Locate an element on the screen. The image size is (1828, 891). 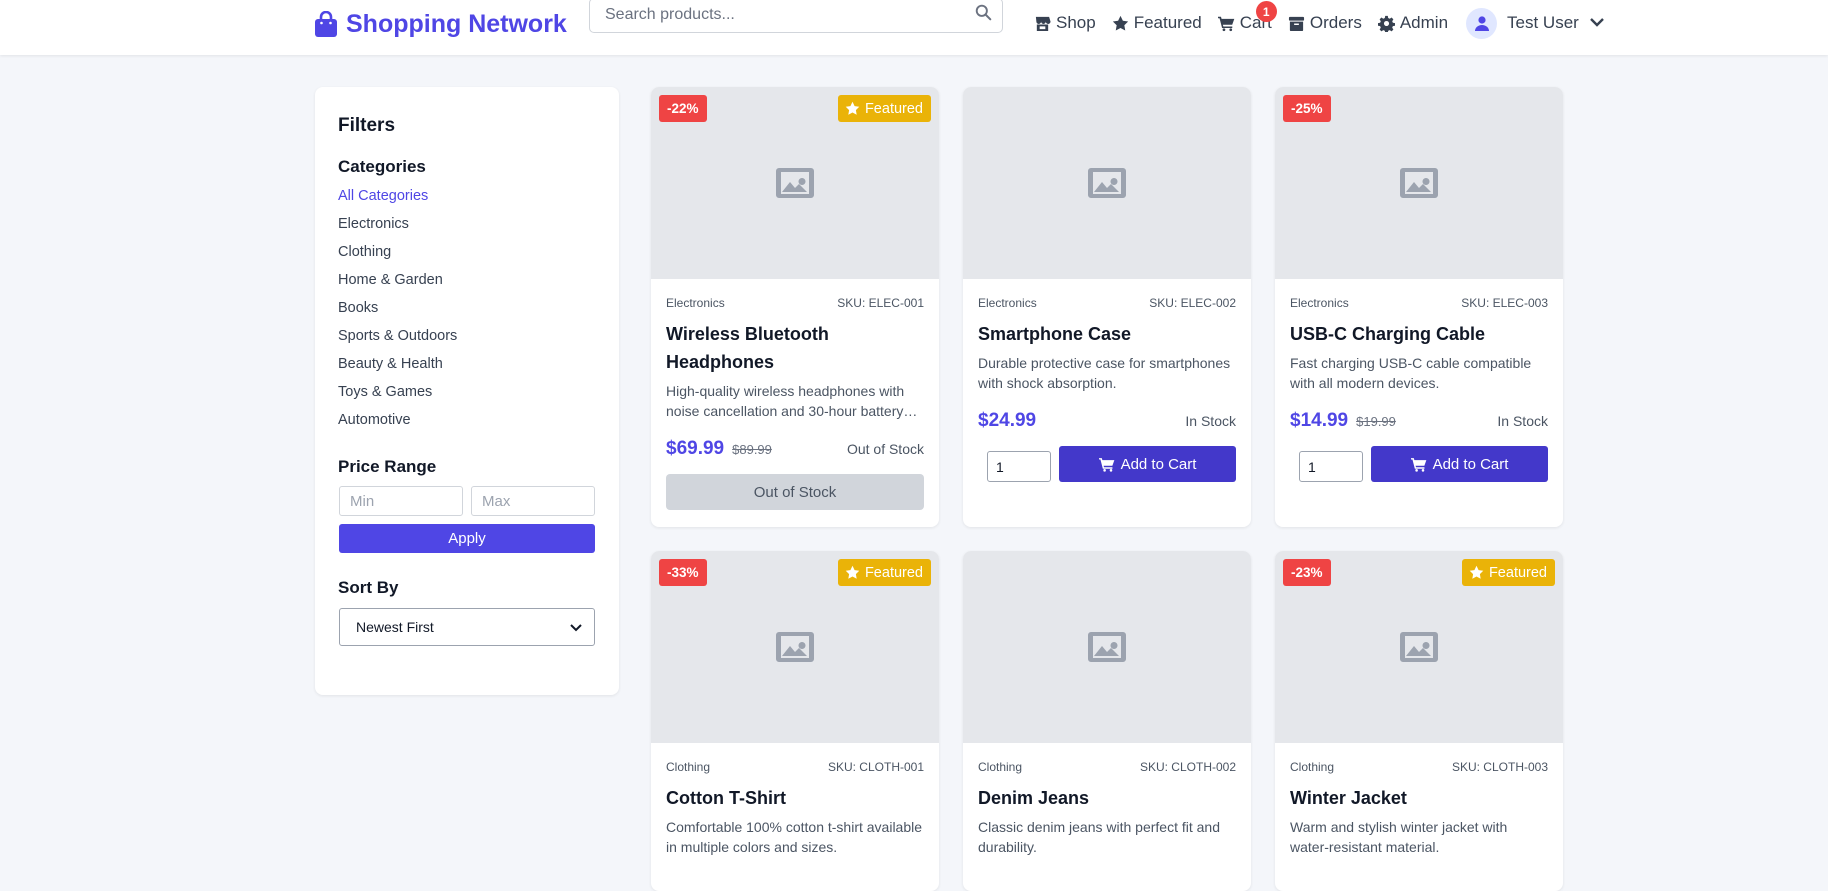
product-meta: Electronics SKU: ELEC-003 is located at coordinates (1419, 303).